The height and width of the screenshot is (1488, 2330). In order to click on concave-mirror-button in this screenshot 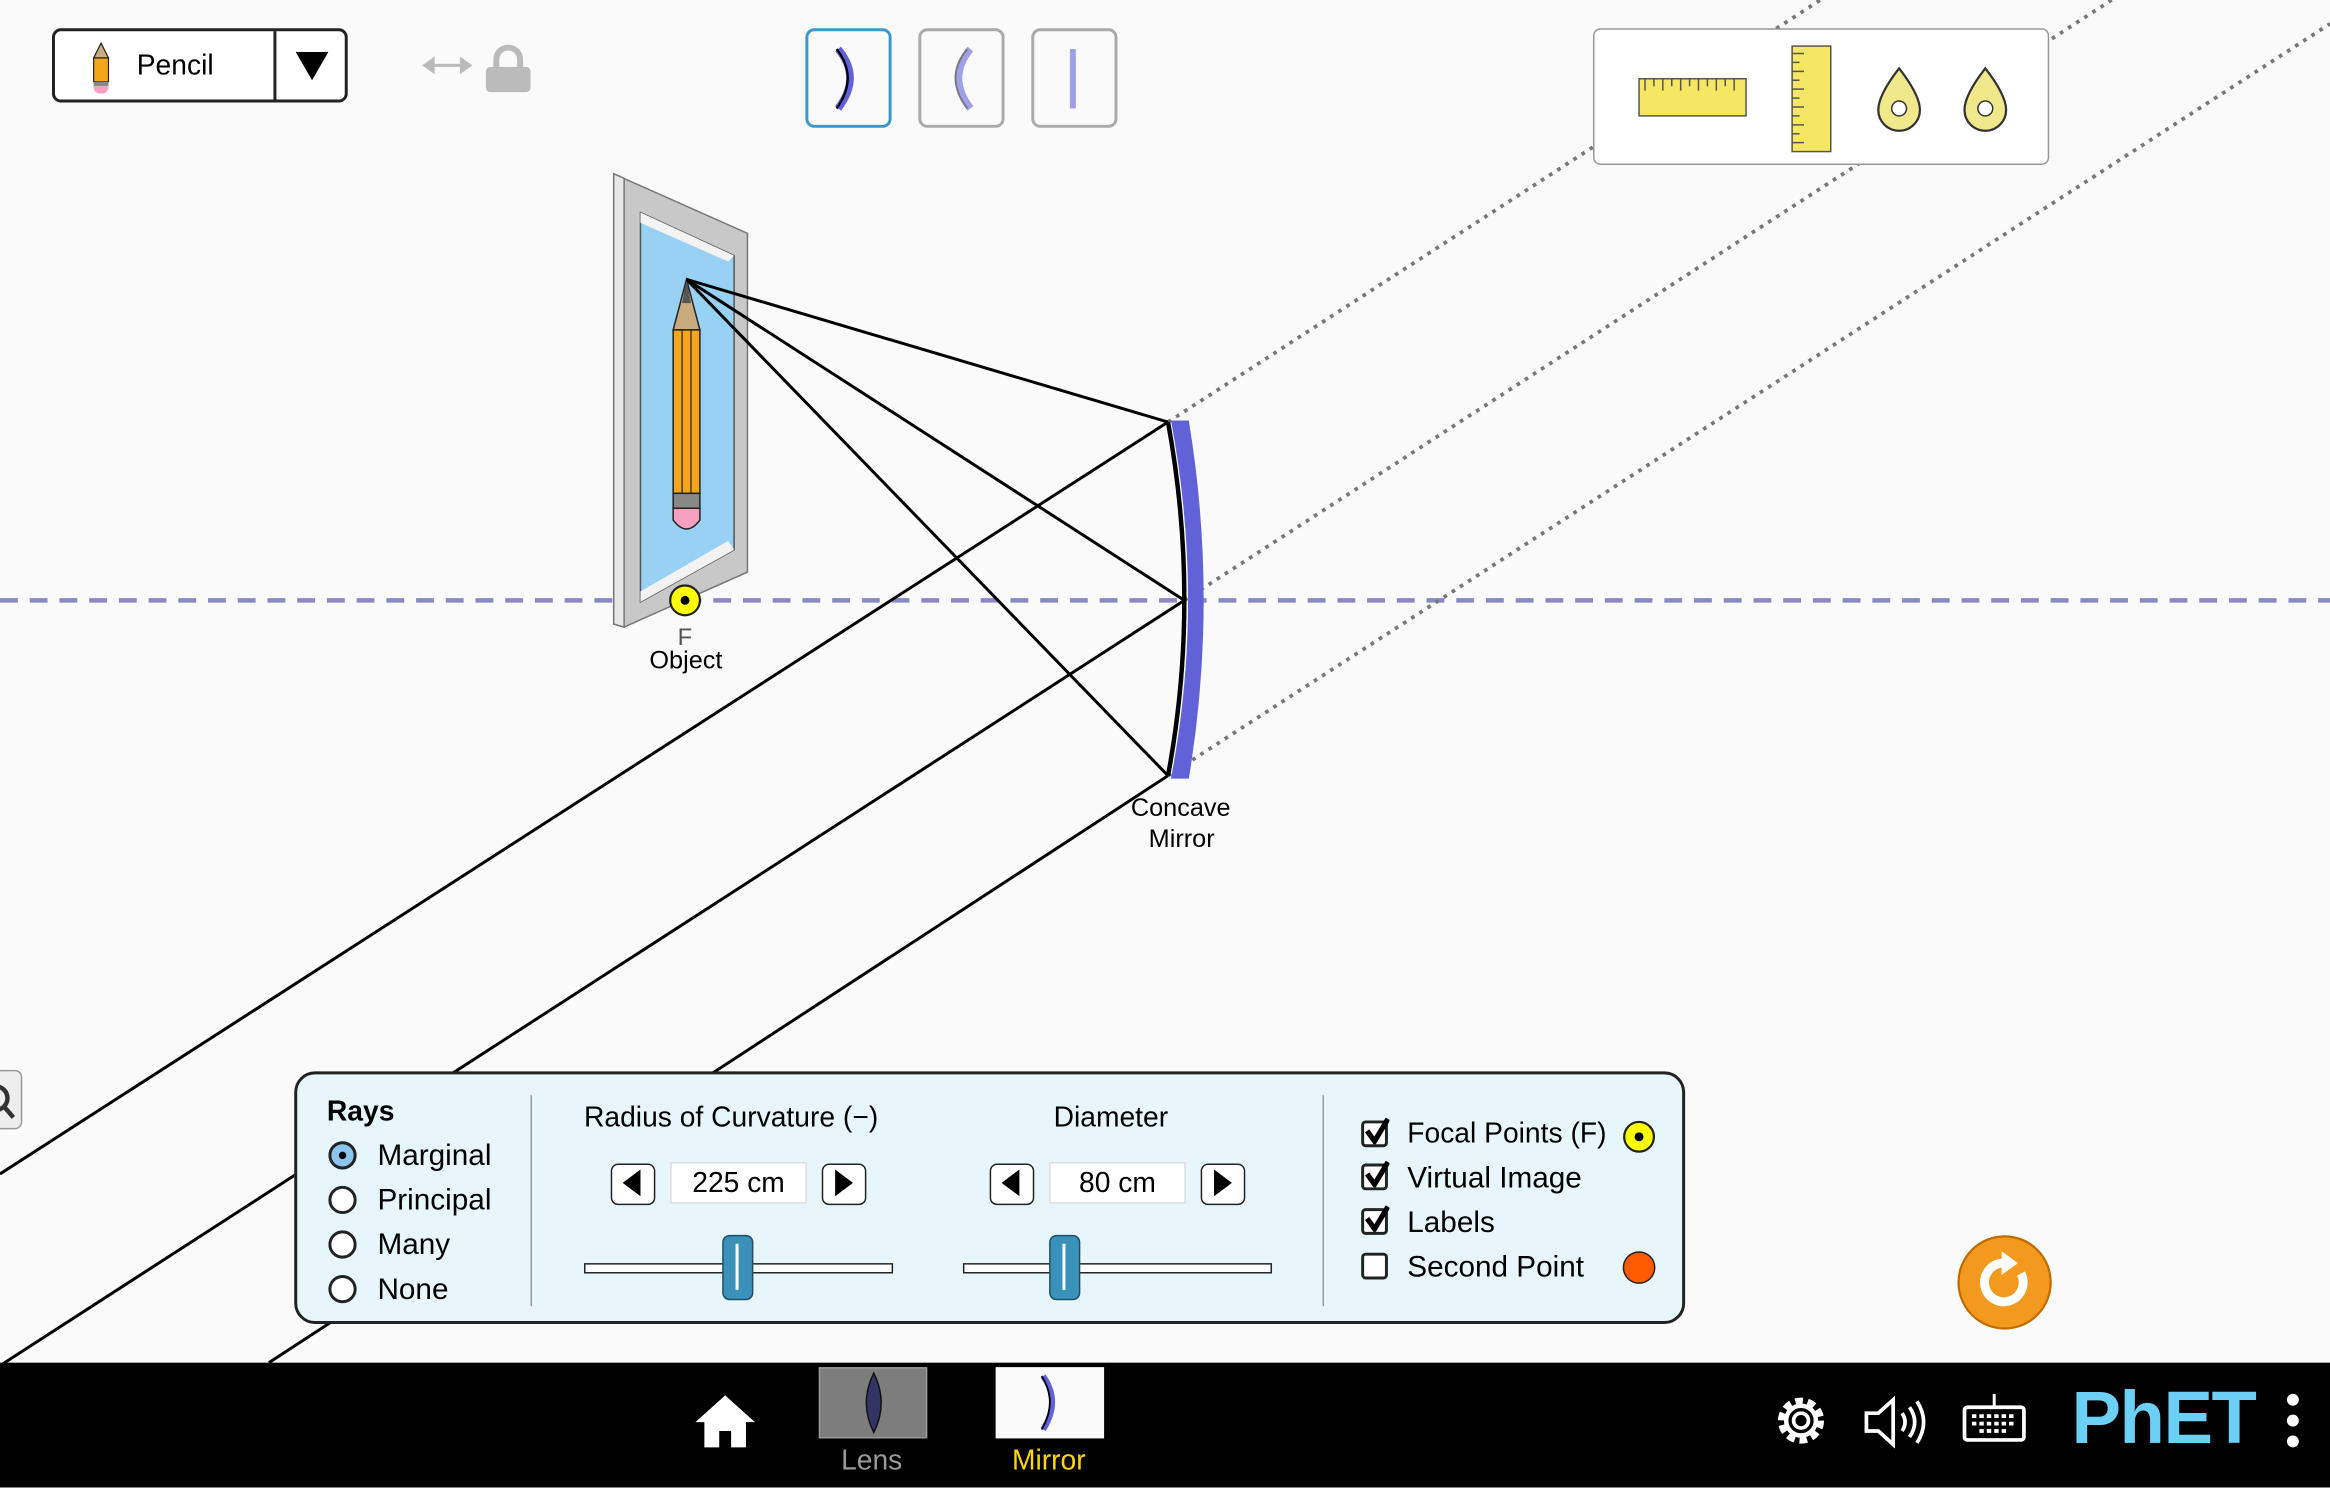, I will do `click(848, 78)`.